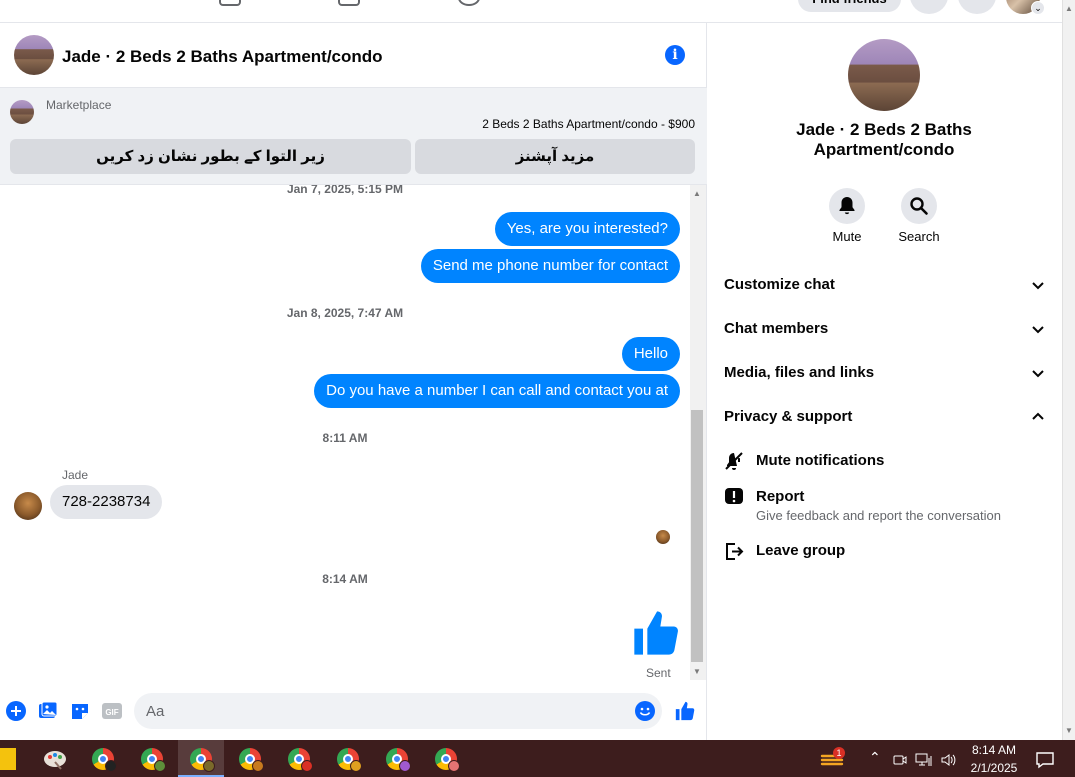 Image resolution: width=1075 pixels, height=777 pixels. Describe the element at coordinates (788, 416) in the screenshot. I see `section-label: Privacy & support` at that location.